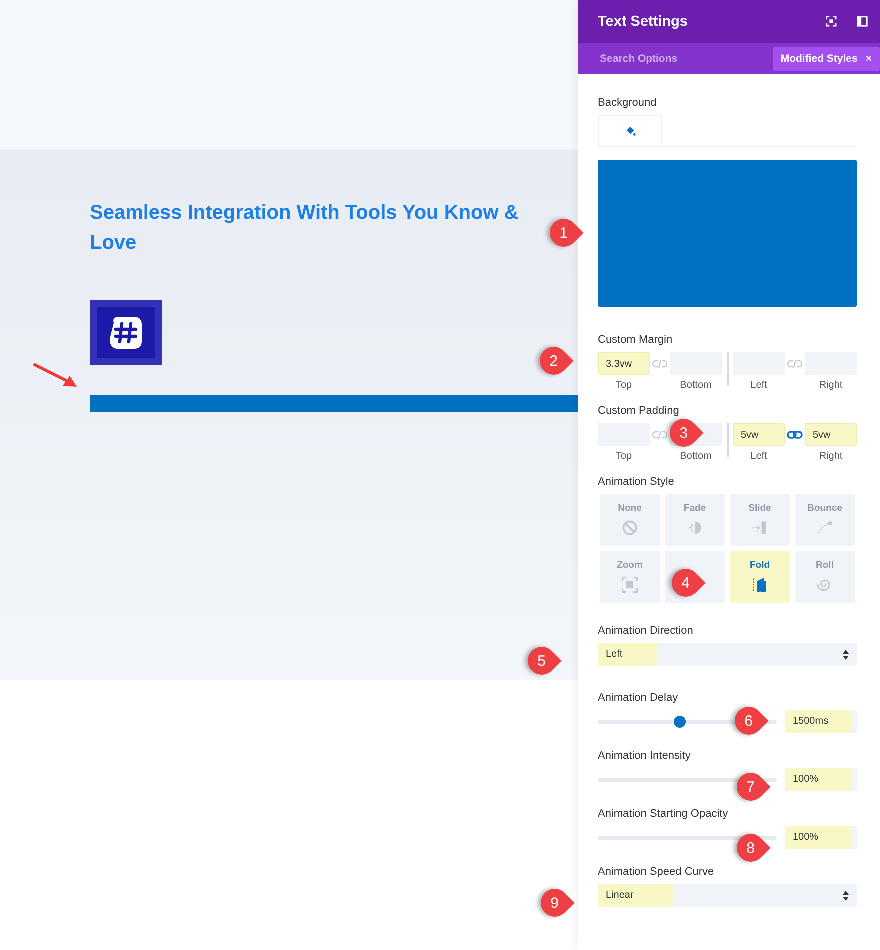 The image size is (880, 950). I want to click on section-label: Animation Speed Curve, so click(657, 872).